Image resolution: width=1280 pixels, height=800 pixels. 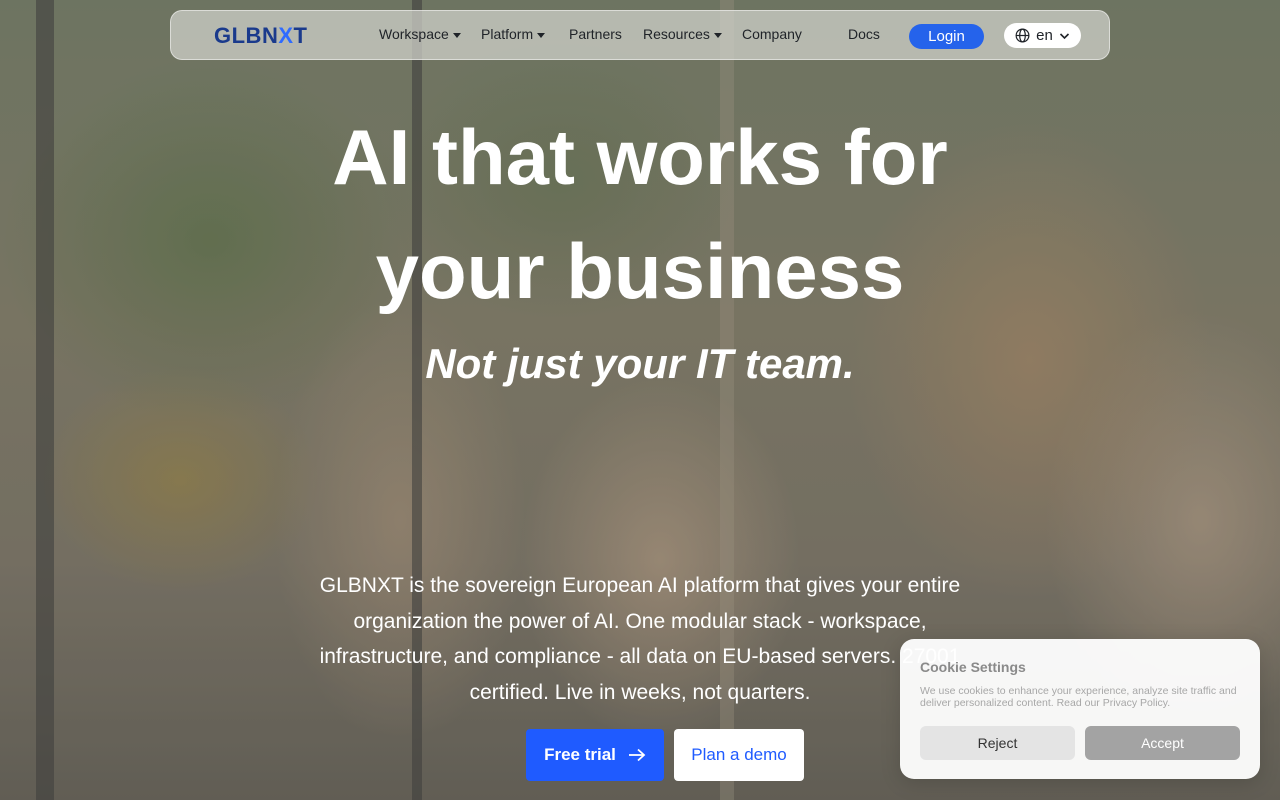 I want to click on language-selector: en, so click(x=1042, y=35).